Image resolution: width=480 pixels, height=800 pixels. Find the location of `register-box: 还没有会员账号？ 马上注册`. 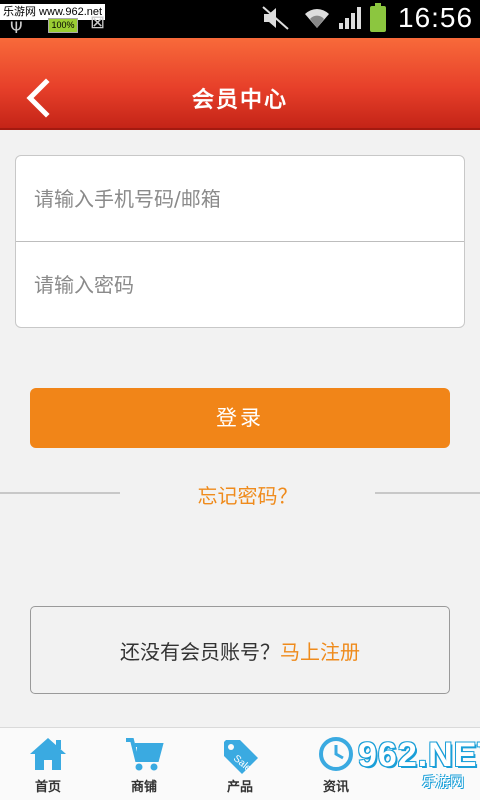

register-box: 还没有会员账号？ 马上注册 is located at coordinates (240, 650).